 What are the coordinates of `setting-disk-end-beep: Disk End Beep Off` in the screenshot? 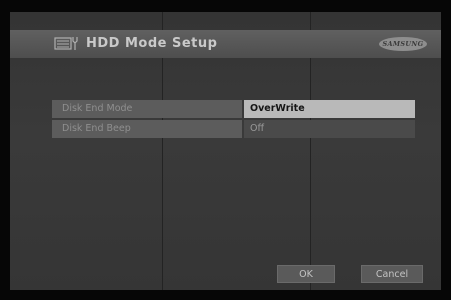 It's located at (233, 129).